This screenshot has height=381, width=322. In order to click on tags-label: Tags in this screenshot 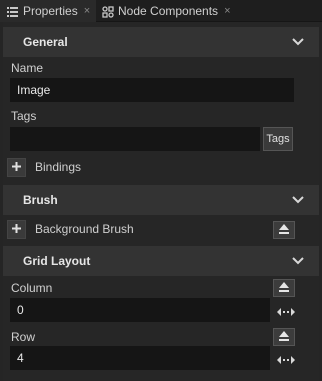, I will do `click(24, 116)`.